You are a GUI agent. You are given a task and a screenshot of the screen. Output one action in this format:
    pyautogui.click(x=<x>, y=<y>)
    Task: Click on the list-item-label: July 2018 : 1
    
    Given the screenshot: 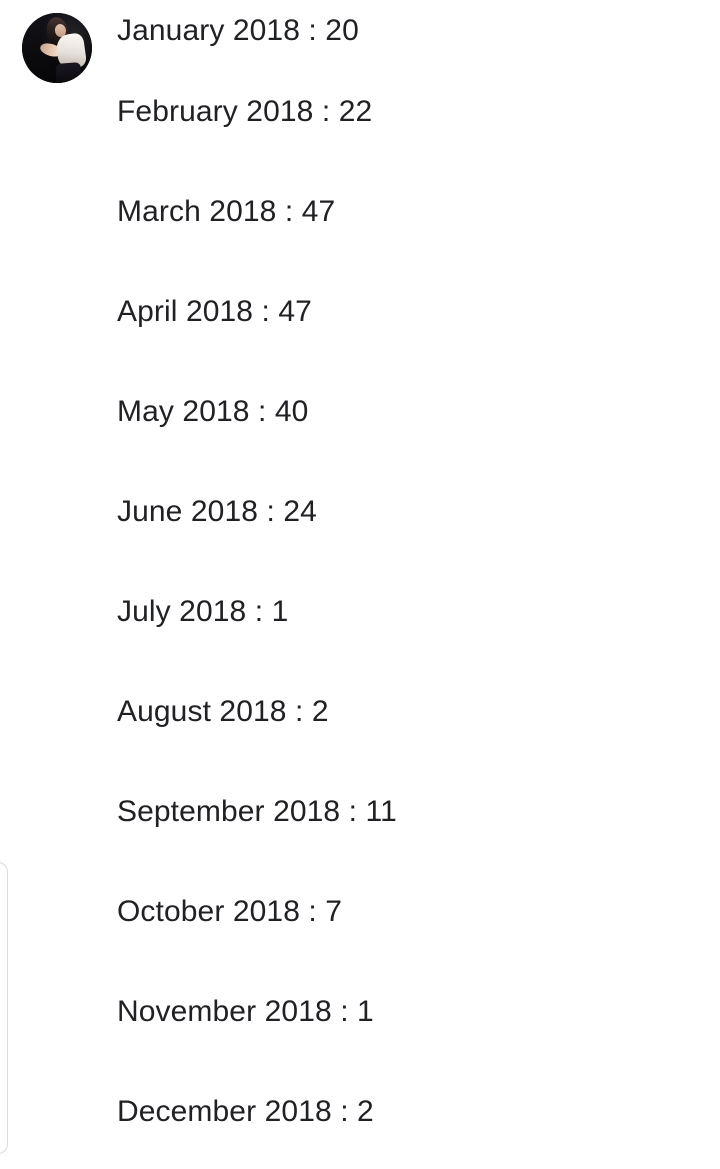 What is the action you would take?
    pyautogui.click(x=203, y=611)
    